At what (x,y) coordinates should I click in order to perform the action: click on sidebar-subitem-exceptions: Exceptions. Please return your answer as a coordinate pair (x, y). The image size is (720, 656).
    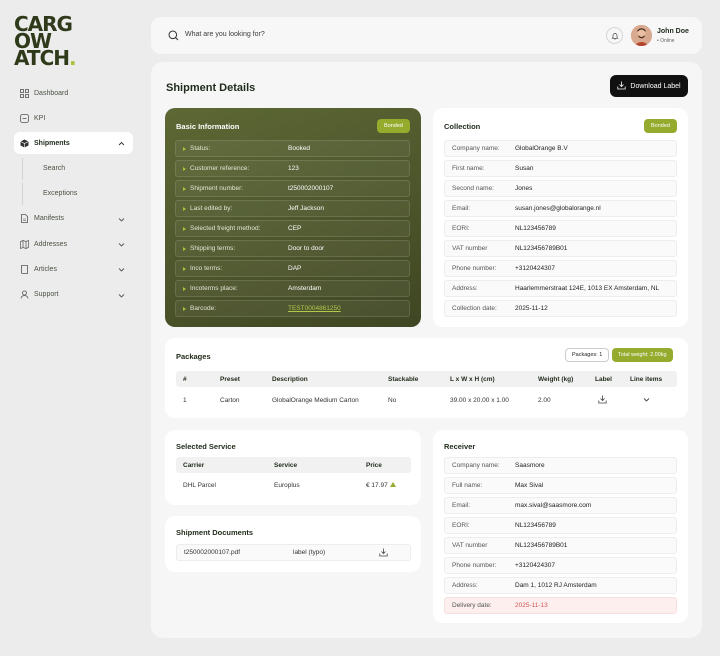
    Looking at the image, I should click on (77, 193).